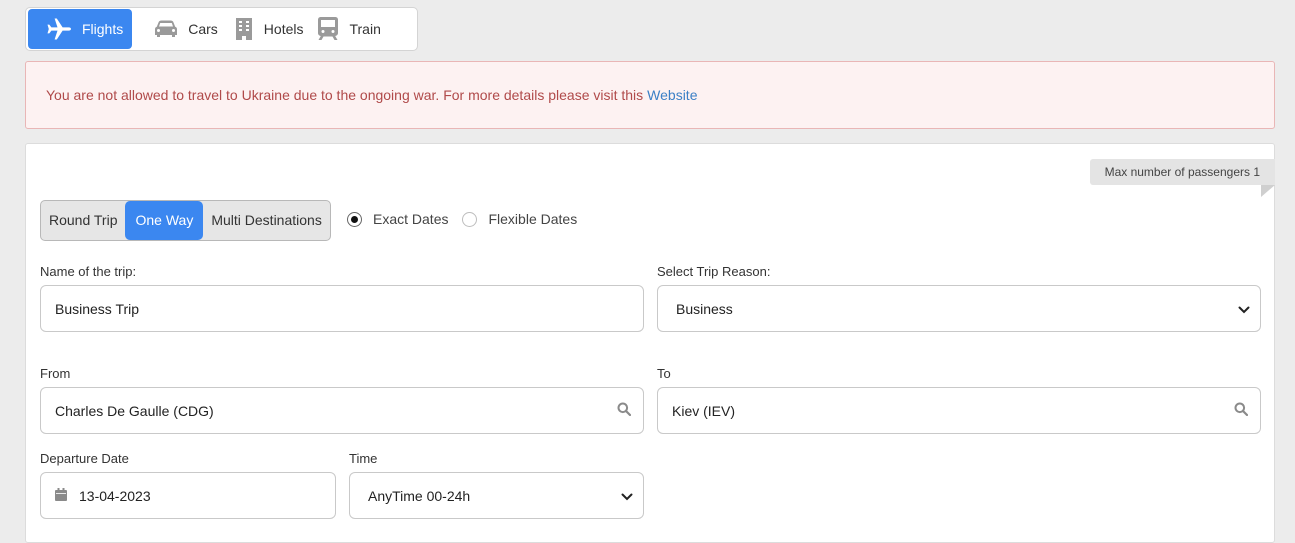 This screenshot has width=1295, height=543. I want to click on flexible-dates-radio, so click(470, 219).